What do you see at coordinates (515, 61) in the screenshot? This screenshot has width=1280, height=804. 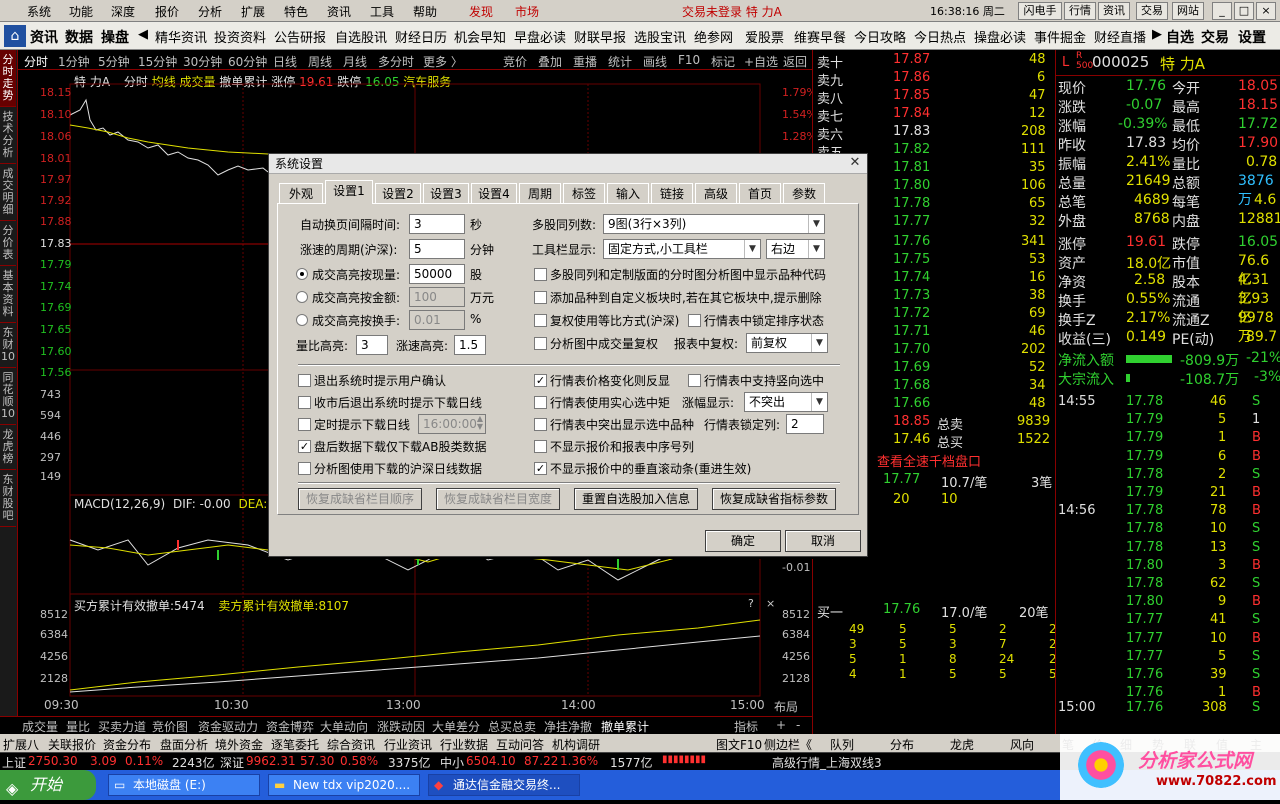 I see `tool-auction: 竞价` at bounding box center [515, 61].